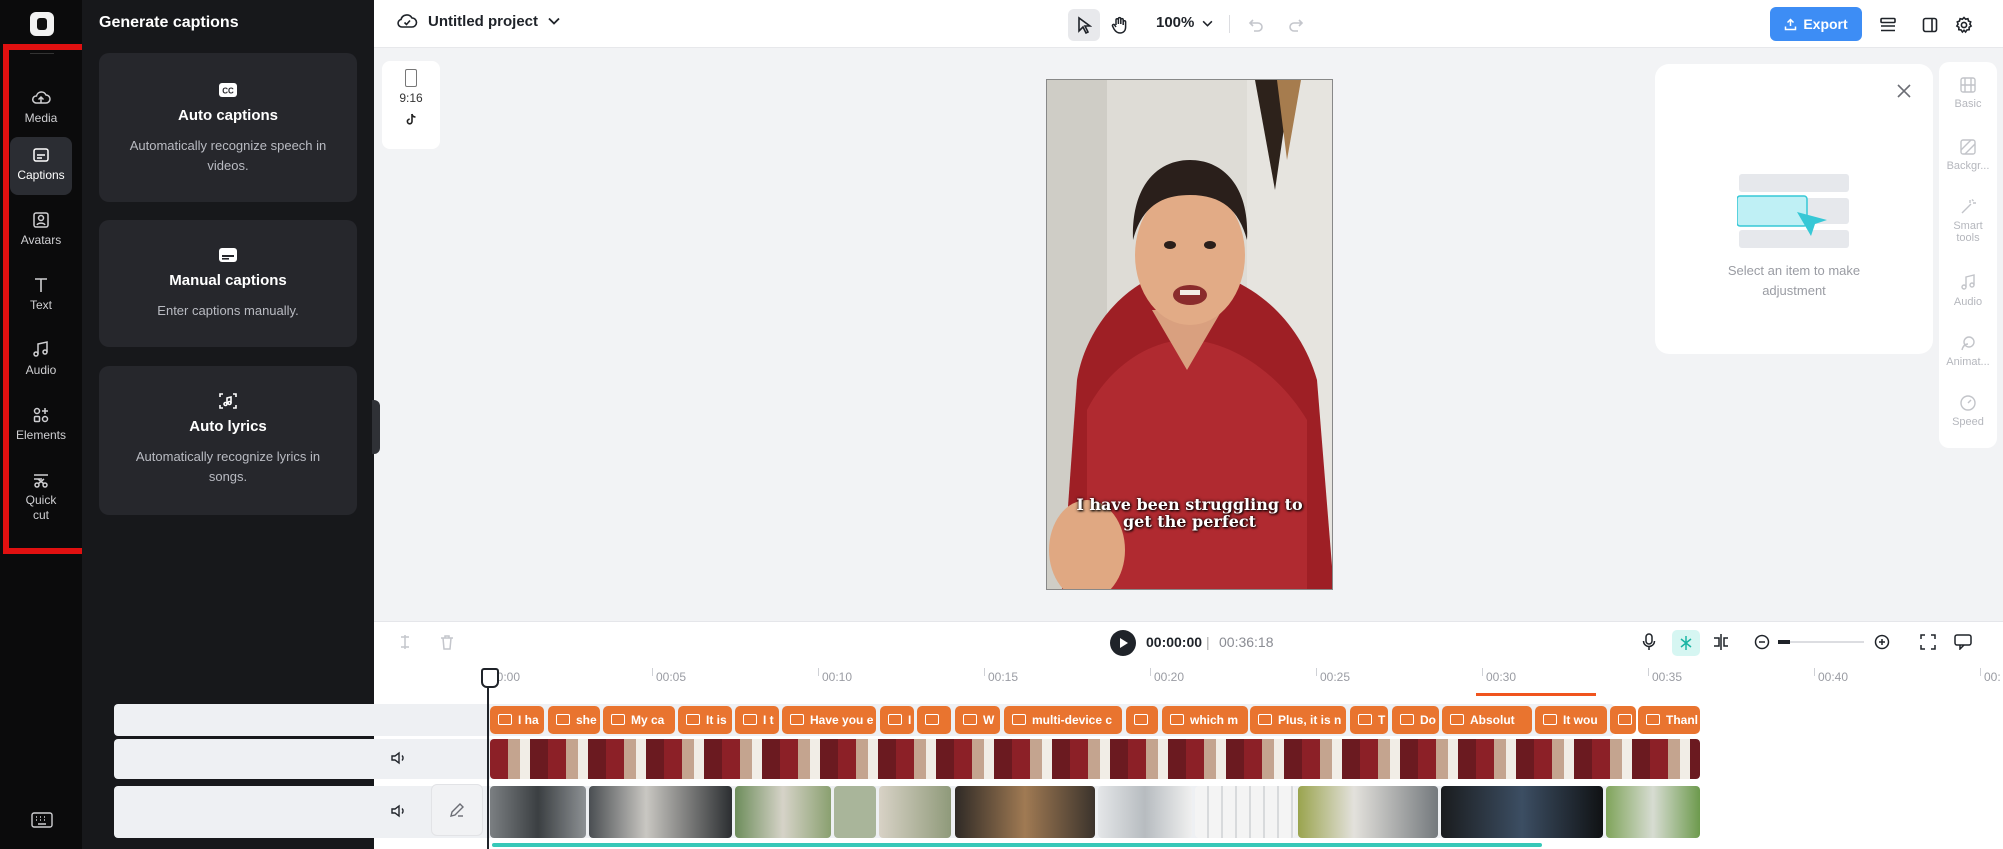  What do you see at coordinates (42, 820) in the screenshot?
I see `keyboard-icon` at bounding box center [42, 820].